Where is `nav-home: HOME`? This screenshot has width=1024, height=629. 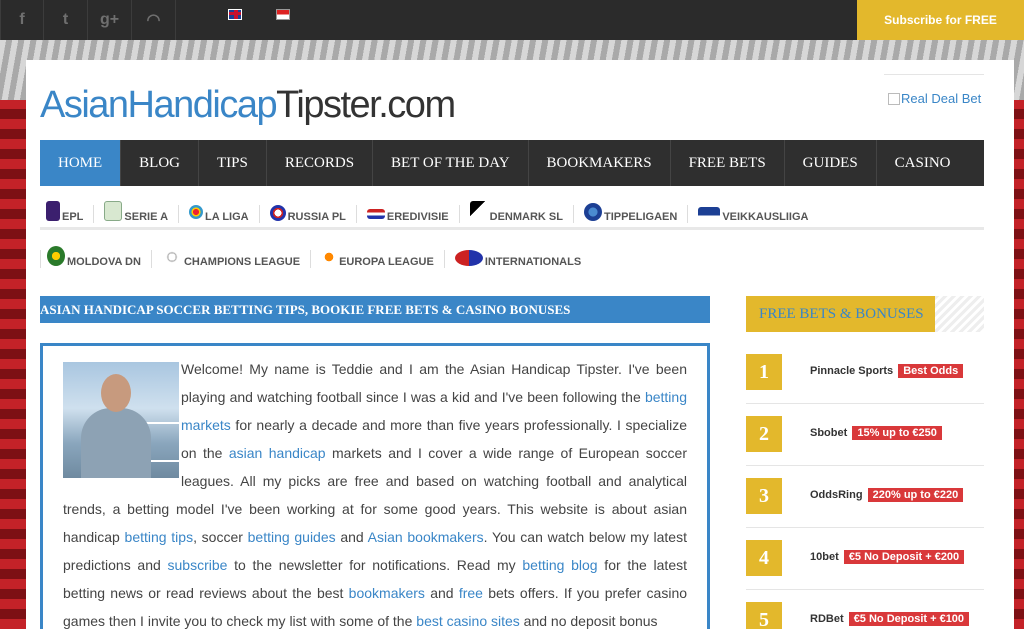 nav-home: HOME is located at coordinates (81, 163).